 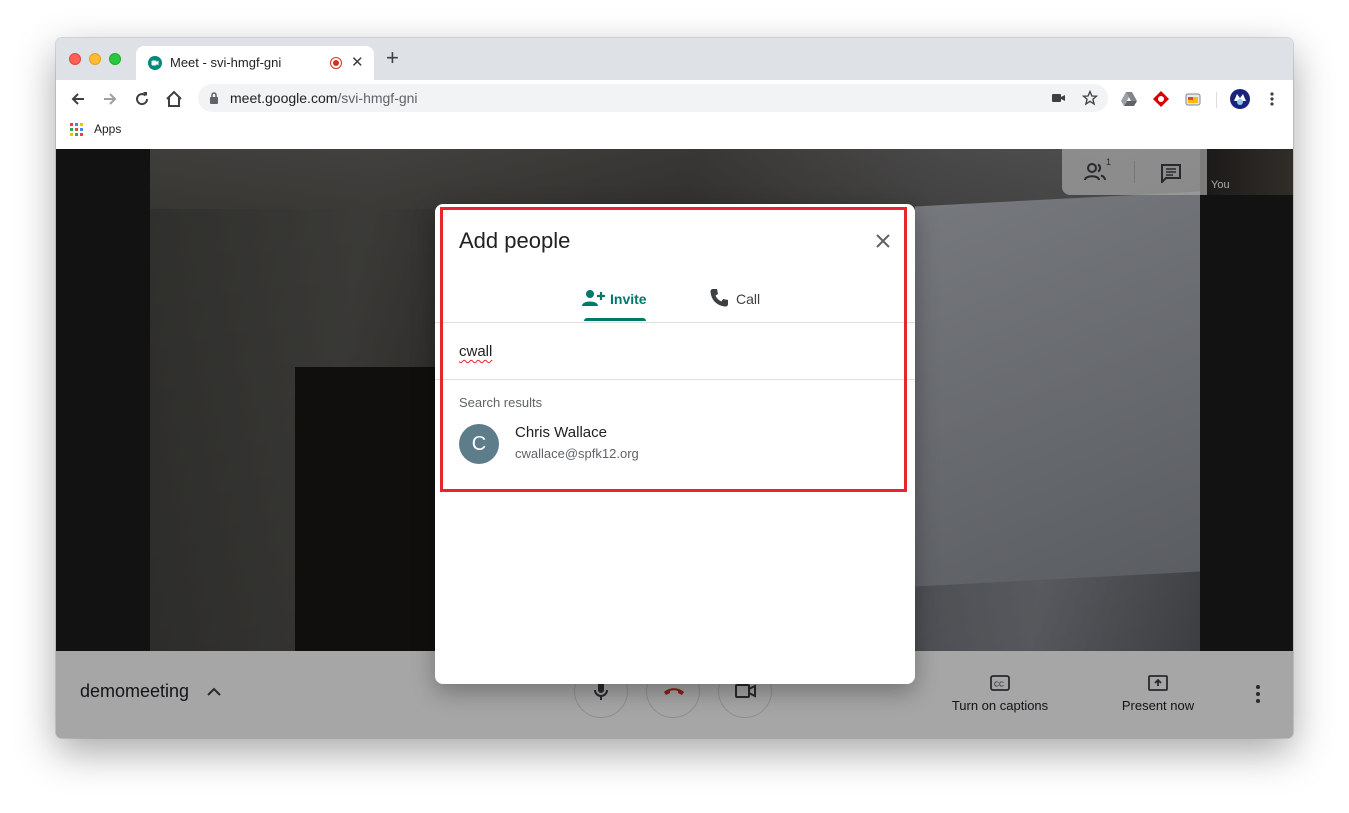 What do you see at coordinates (501, 402) in the screenshot?
I see `search-results-label: Search results` at bounding box center [501, 402].